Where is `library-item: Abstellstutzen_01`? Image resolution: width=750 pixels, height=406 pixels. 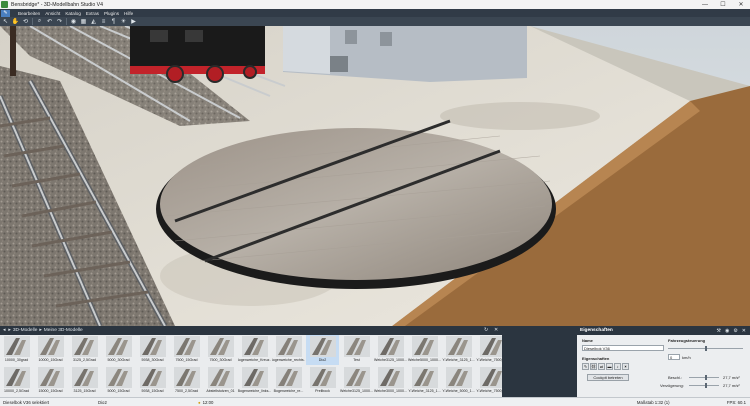 library-item: Abstellstutzen_01 is located at coordinates (220, 381).